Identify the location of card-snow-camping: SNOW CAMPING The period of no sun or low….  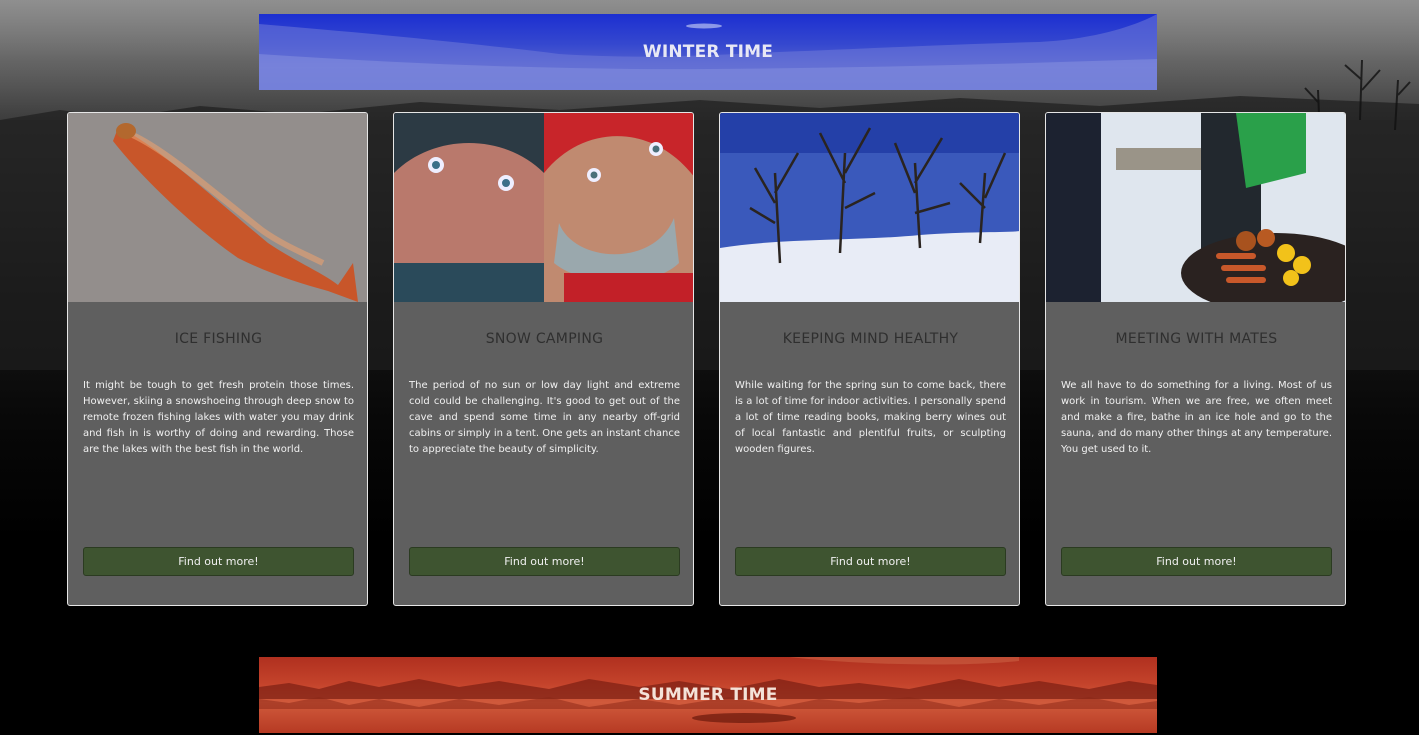
(543, 359).